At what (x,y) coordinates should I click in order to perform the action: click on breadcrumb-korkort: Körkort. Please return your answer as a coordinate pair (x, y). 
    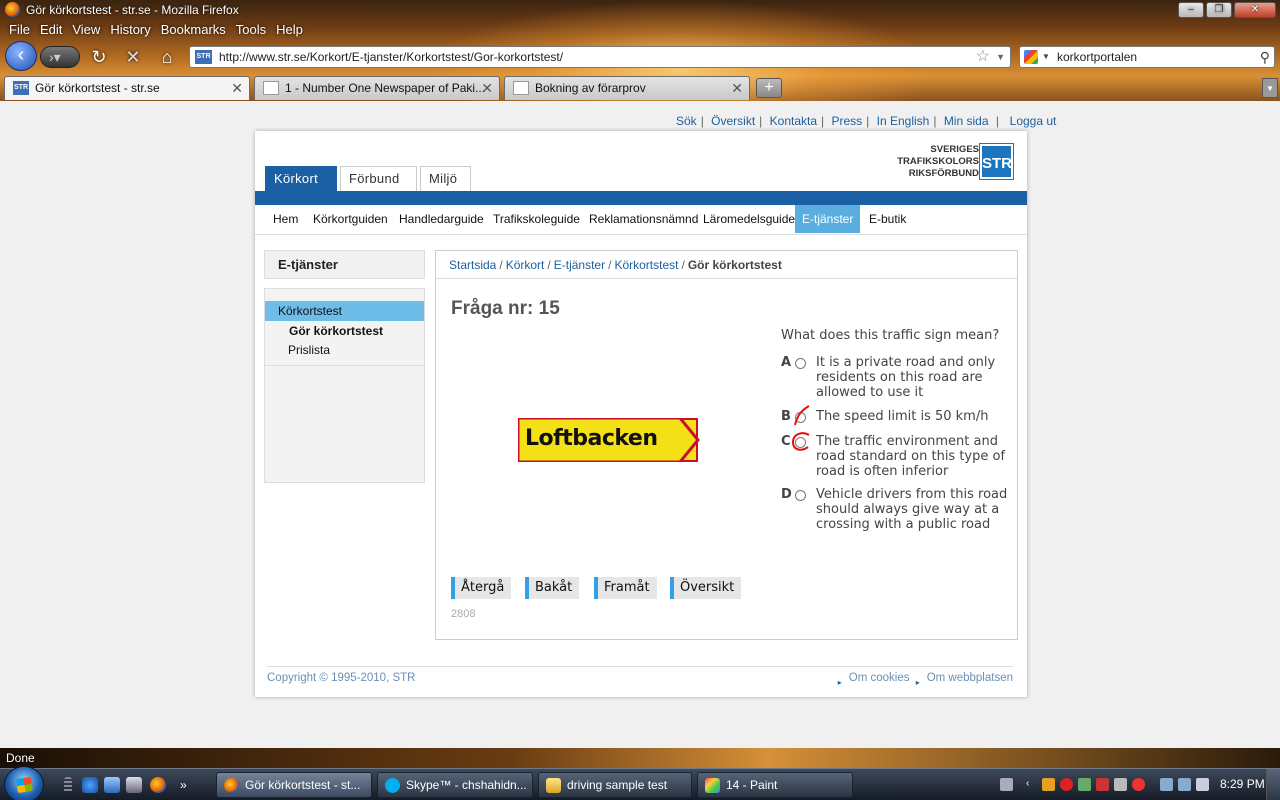
    Looking at the image, I should click on (525, 265).